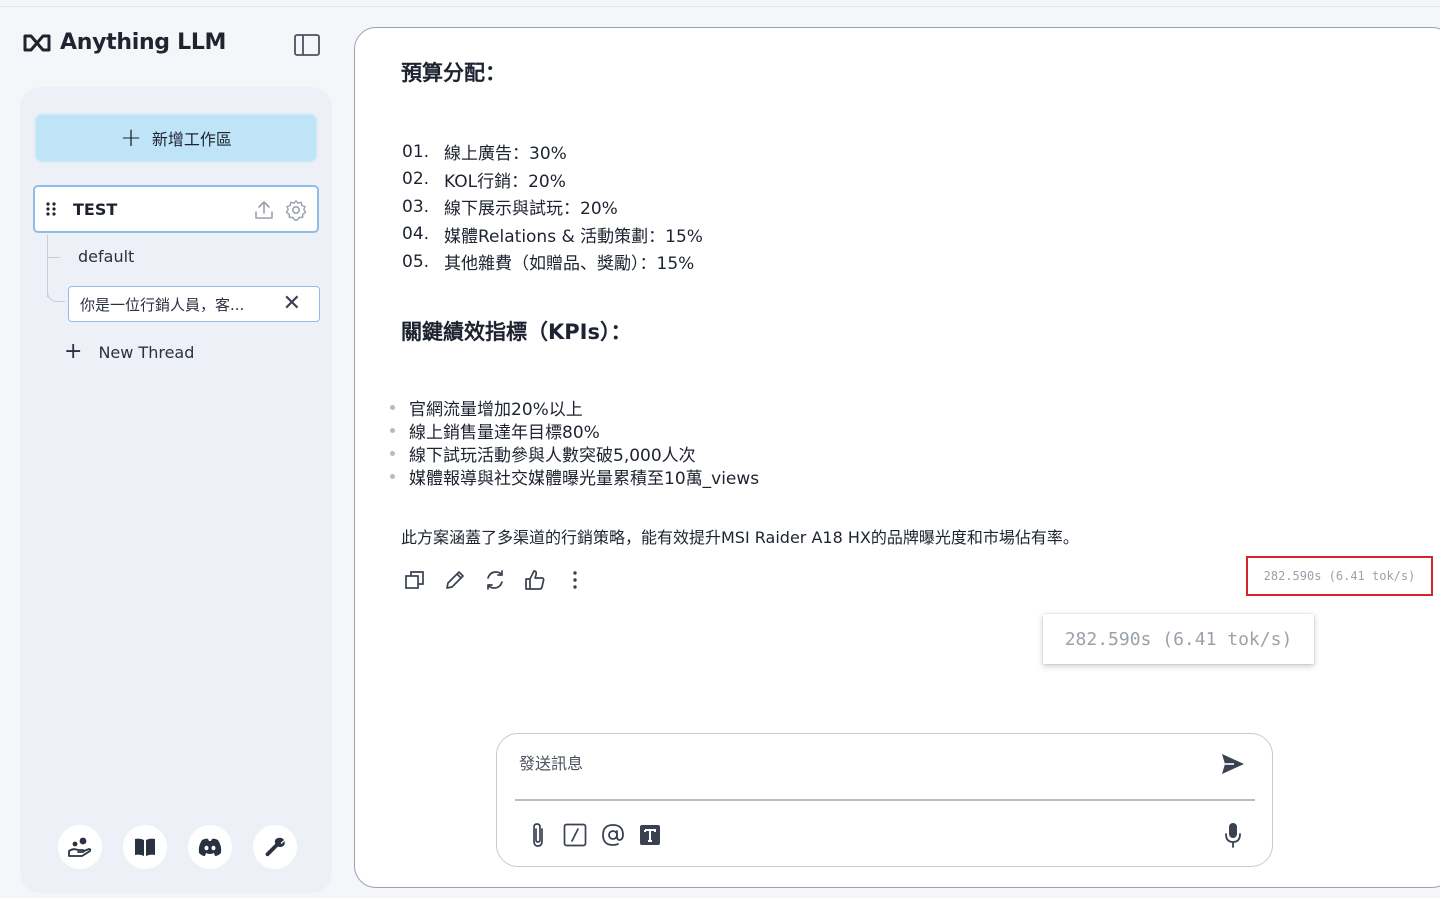 This screenshot has height=898, width=1440. I want to click on list-item-text: 媒體Relations & 活動策劃：15%, so click(573, 236).